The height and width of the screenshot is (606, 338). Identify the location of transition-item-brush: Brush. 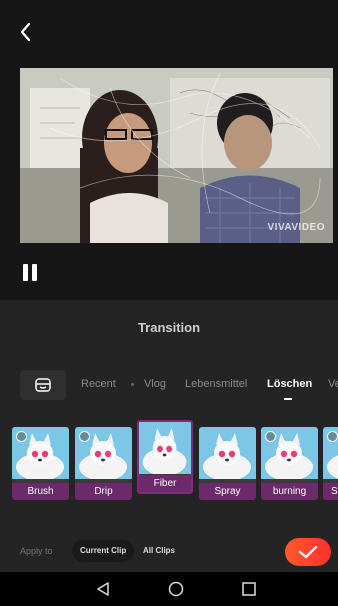
(40, 463).